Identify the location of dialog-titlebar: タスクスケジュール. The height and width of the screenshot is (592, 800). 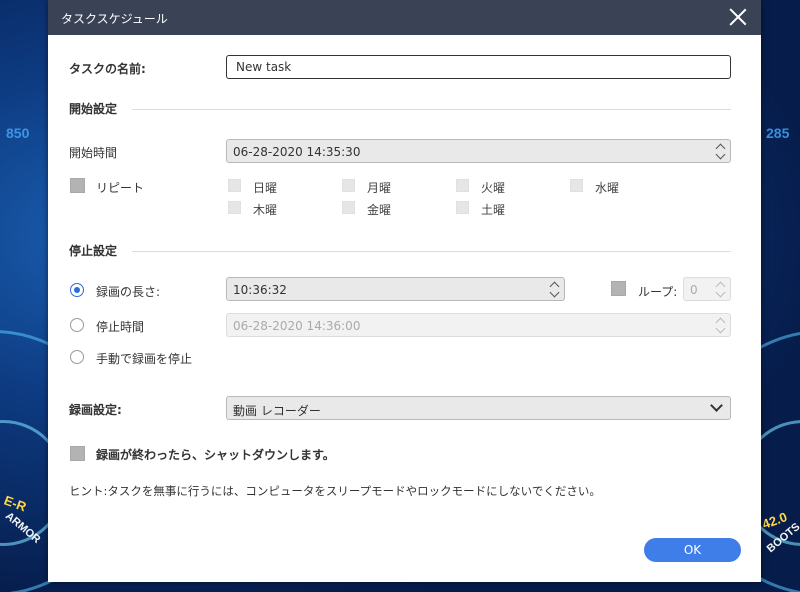
(404, 17).